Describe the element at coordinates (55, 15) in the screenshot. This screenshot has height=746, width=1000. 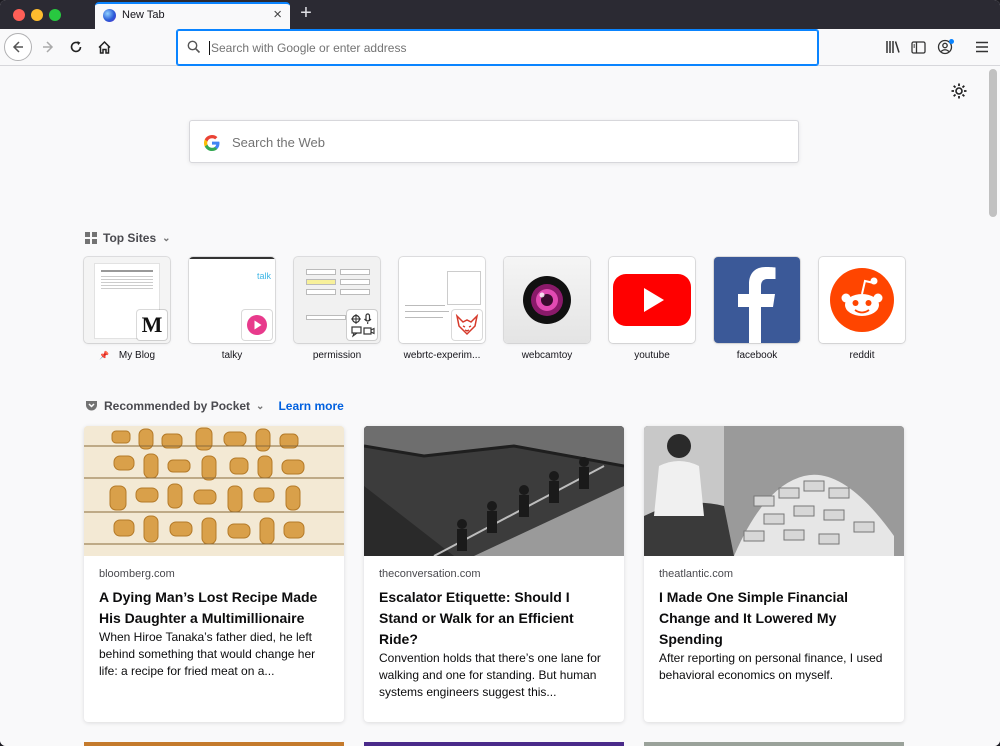
I see `zoom-window-button` at that location.